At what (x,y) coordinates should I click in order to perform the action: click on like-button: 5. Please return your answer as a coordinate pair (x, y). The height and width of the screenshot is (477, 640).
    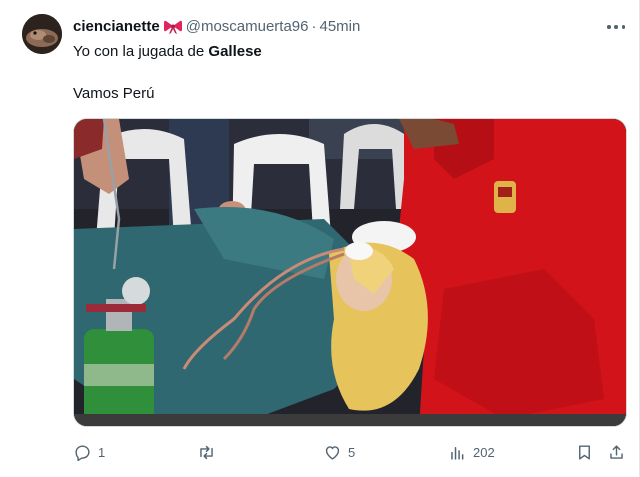
    Looking at the image, I should click on (339, 452).